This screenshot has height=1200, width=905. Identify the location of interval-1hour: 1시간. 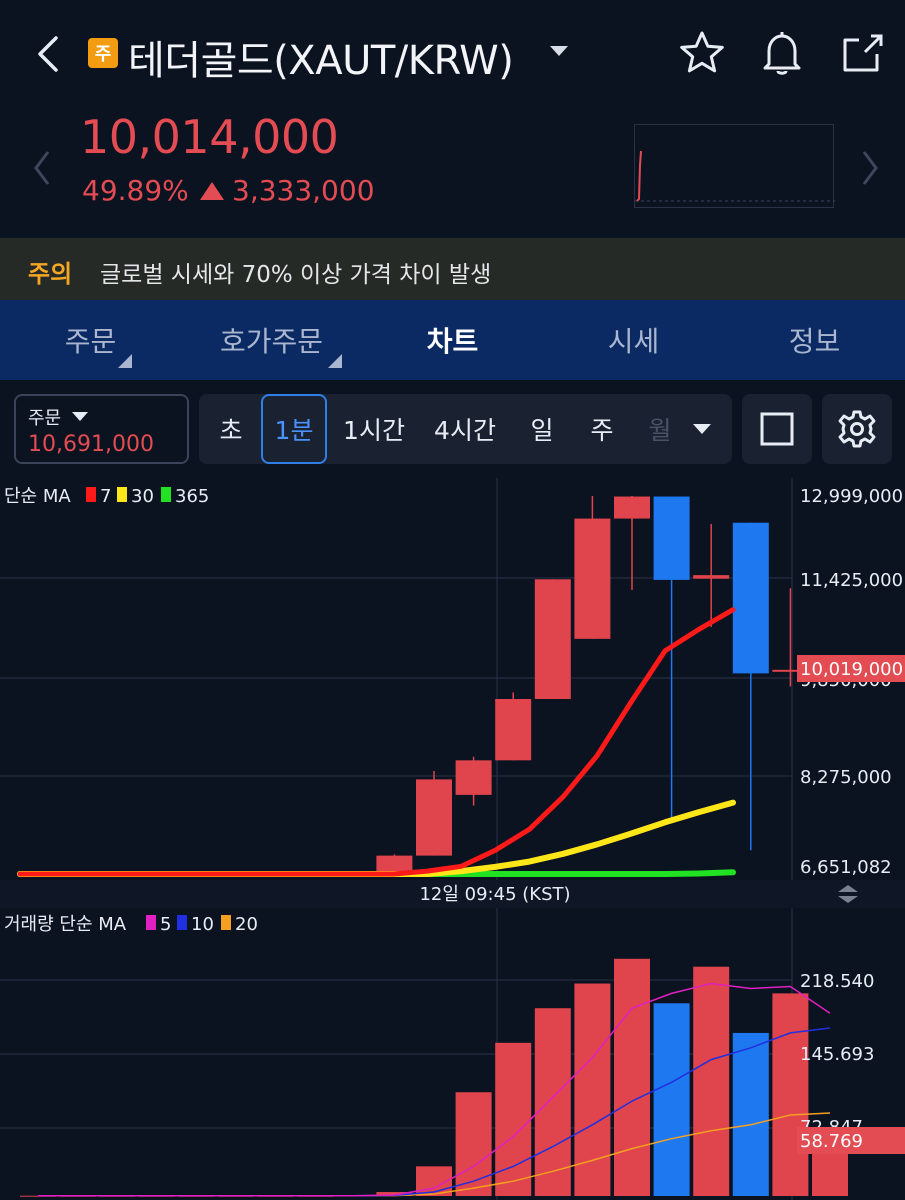
(374, 429).